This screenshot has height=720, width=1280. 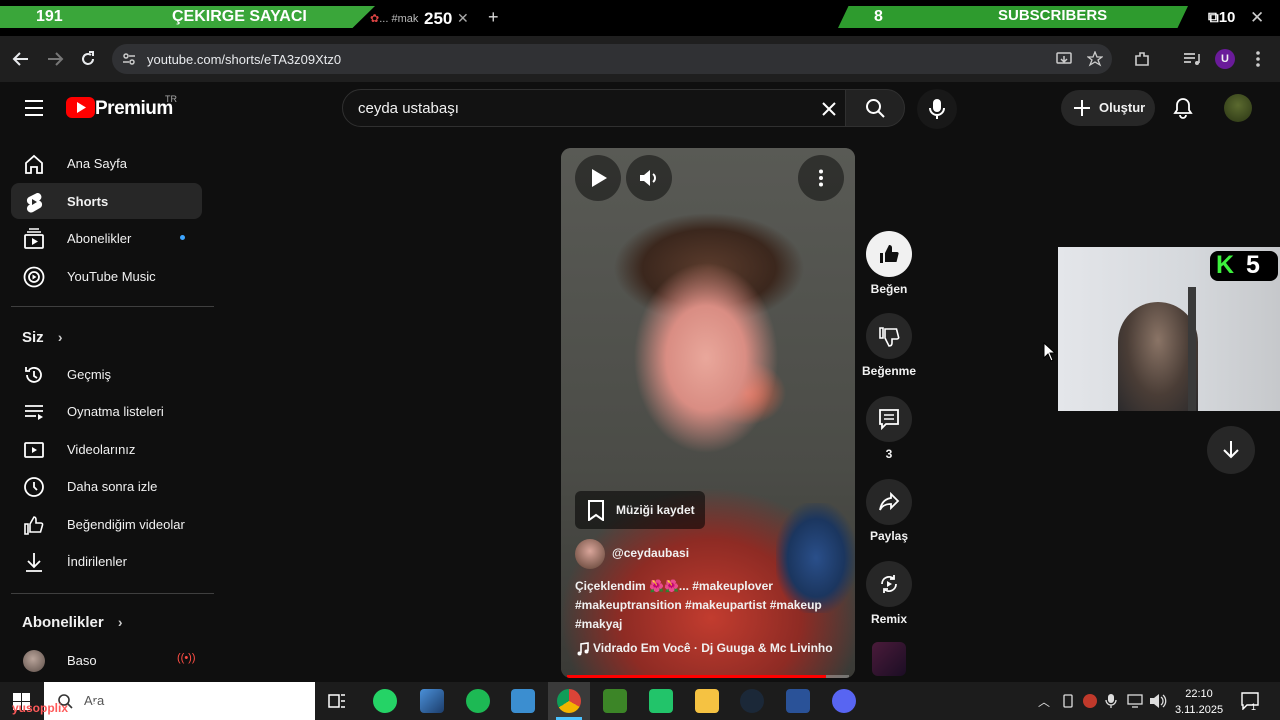 I want to click on restore-window-icon: ⧉10, so click(x=1221, y=17).